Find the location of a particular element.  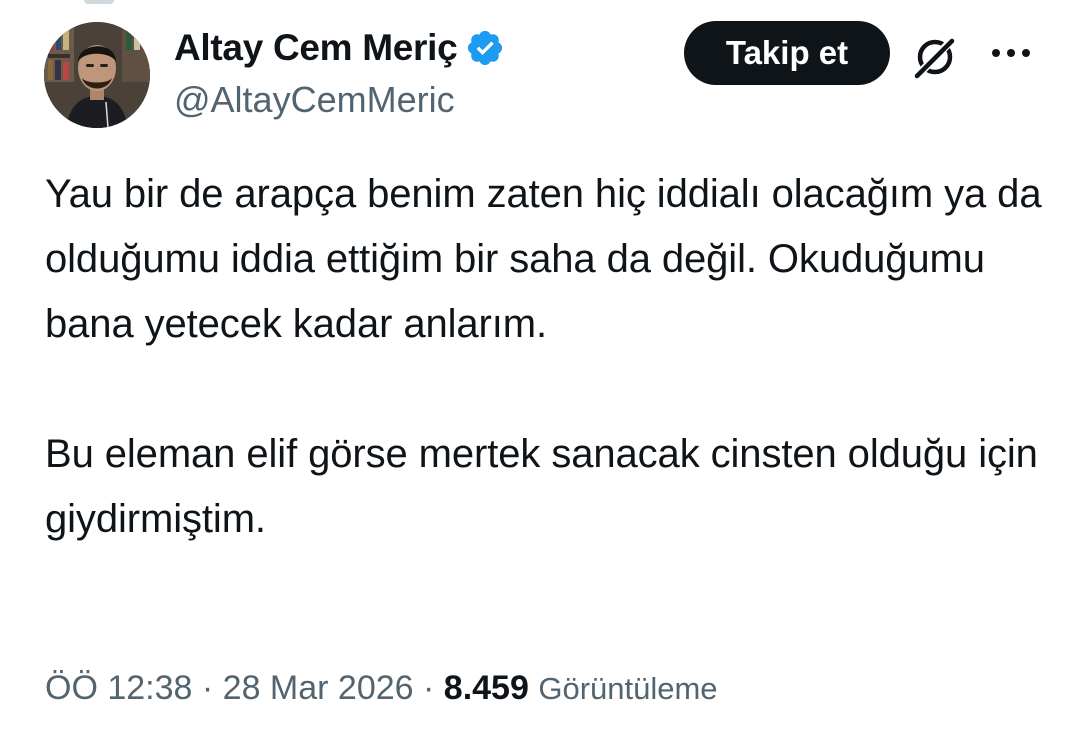

views-count: 8.459 is located at coordinates (486, 688).